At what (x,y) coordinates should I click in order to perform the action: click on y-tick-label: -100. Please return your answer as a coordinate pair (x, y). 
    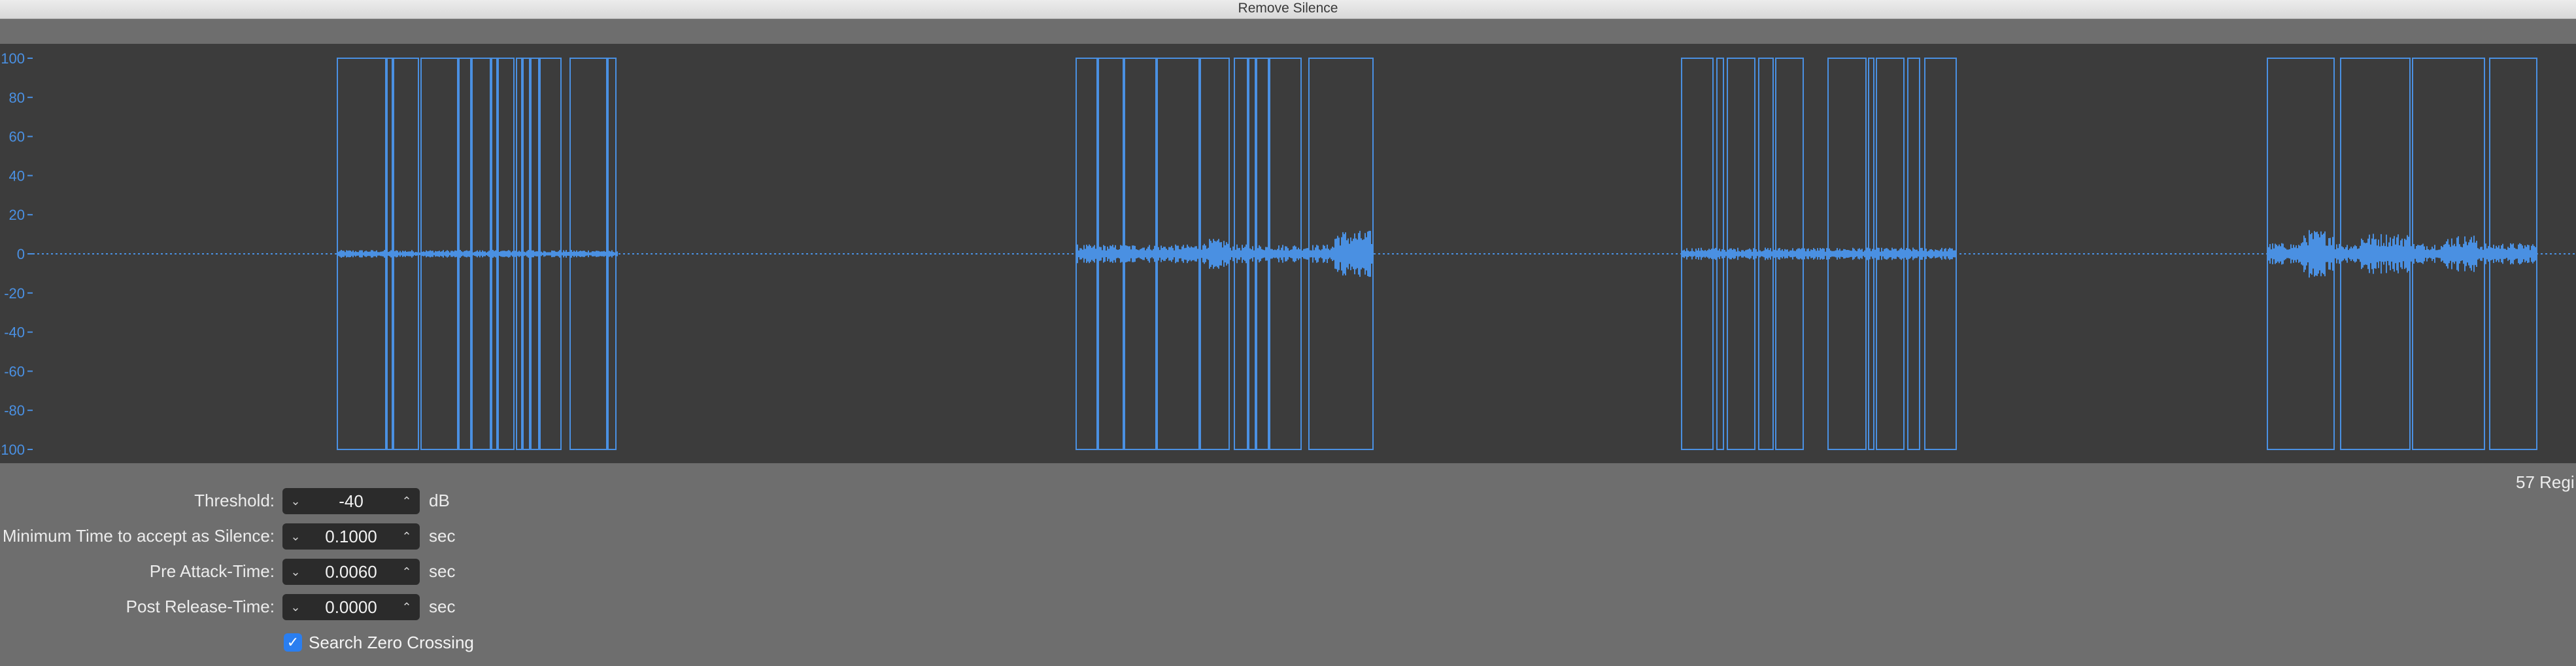
    Looking at the image, I should click on (12, 450).